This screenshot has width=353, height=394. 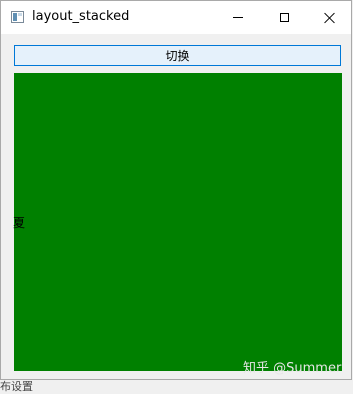 I want to click on title-bar: layout_stacked, so click(x=176, y=17).